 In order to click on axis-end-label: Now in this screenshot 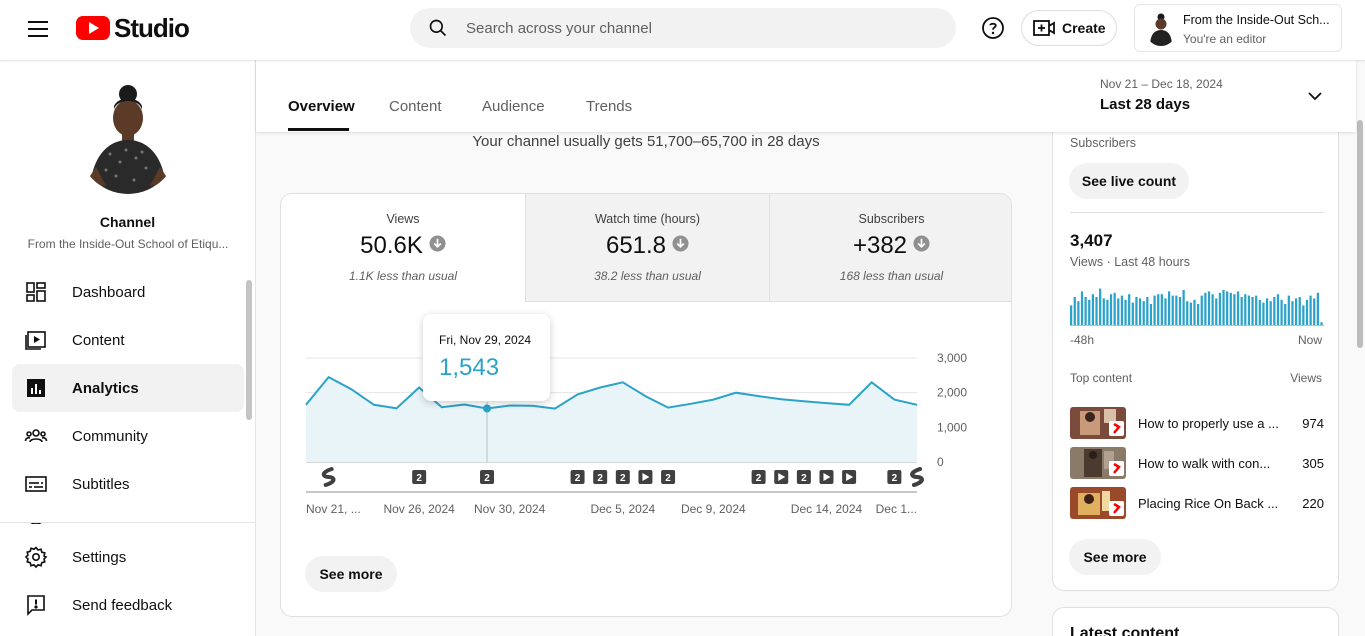, I will do `click(1309, 340)`.